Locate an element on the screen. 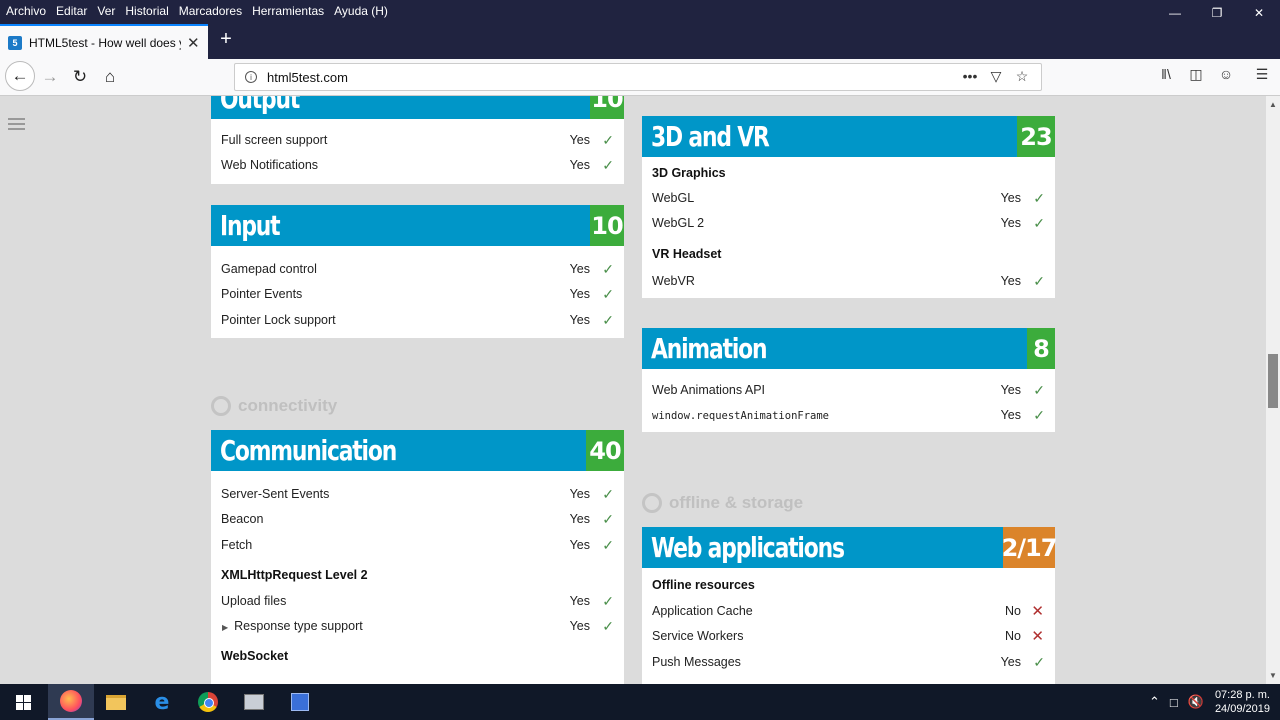  section-title: Web applications is located at coordinates (748, 547).